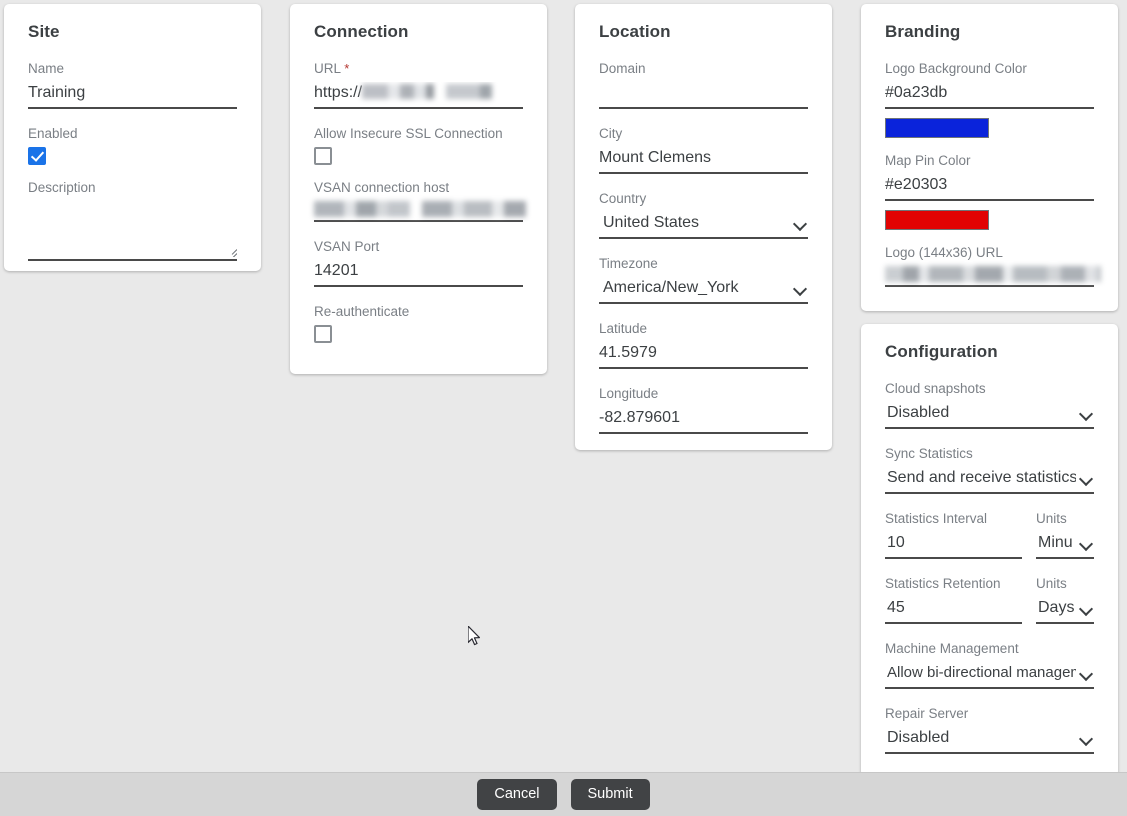  Describe the element at coordinates (989, 738) in the screenshot. I see `repair-server-select: Disabled` at that location.